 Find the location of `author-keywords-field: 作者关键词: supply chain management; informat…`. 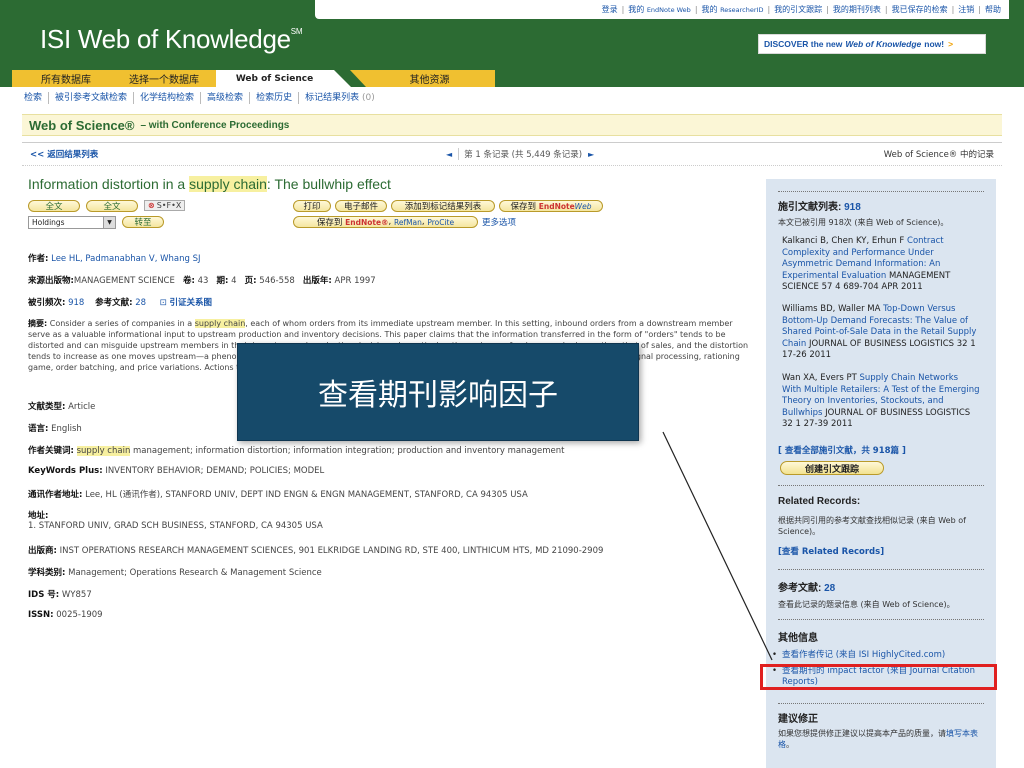

author-keywords-field: 作者关键词: supply chain management; informat… is located at coordinates (296, 451).